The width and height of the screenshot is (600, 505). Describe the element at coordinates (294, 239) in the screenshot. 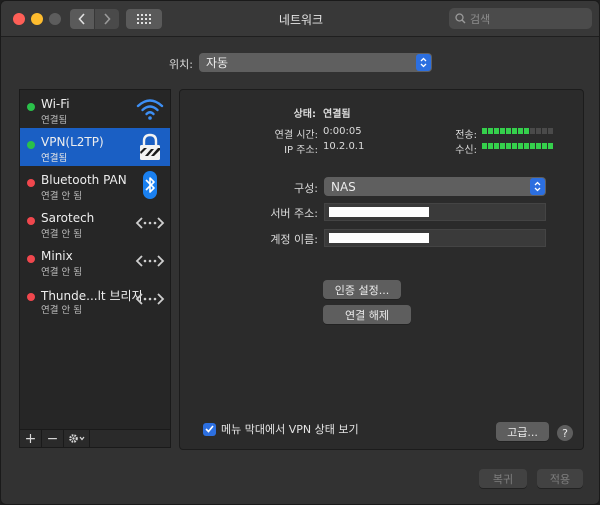

I see `account-name-label: 계정 이름:` at that location.